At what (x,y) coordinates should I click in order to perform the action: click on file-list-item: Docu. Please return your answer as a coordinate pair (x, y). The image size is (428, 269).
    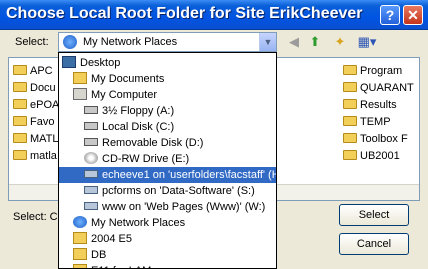
    Looking at the image, I should click on (34, 88).